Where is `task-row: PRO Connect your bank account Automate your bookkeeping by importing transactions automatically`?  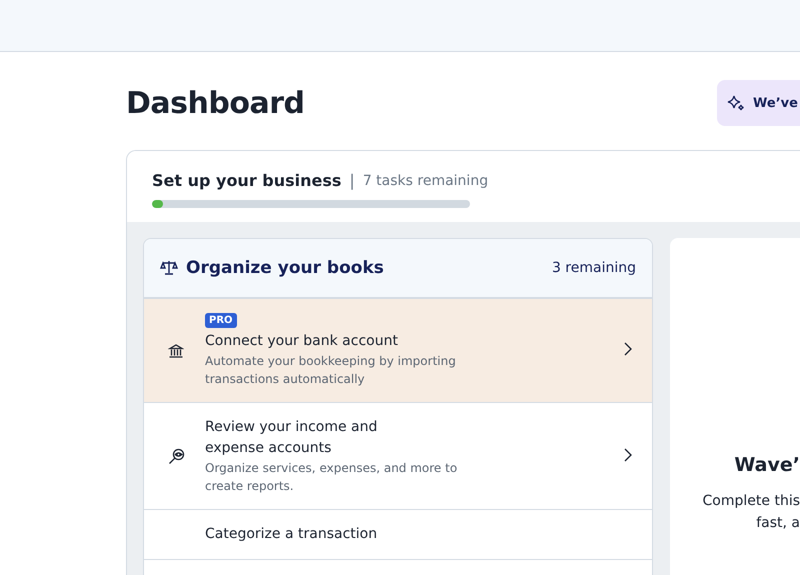 task-row: PRO Connect your bank account Automate your bookkeeping by importing transactions automatically is located at coordinates (398, 351).